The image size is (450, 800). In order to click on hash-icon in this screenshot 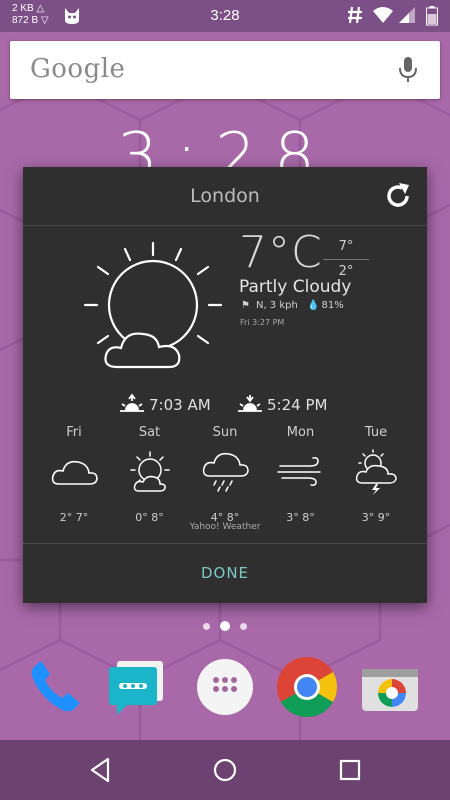, I will do `click(355, 15)`.